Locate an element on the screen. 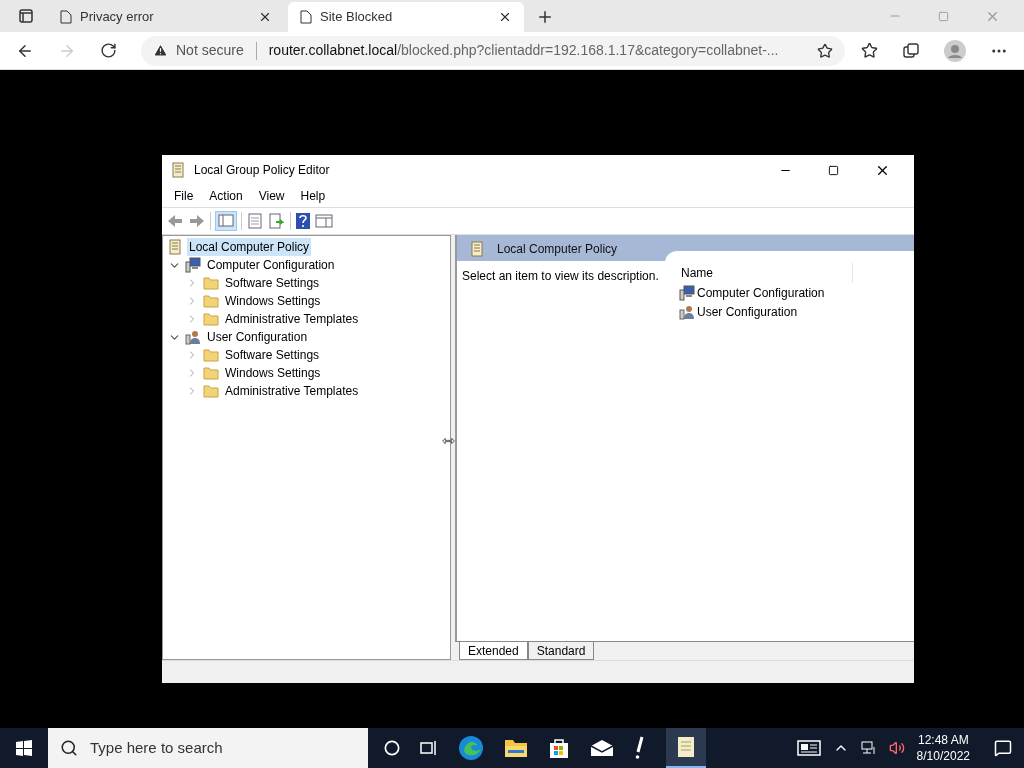 The height and width of the screenshot is (768, 1024). tab-actions-icon is located at coordinates (26, 16).